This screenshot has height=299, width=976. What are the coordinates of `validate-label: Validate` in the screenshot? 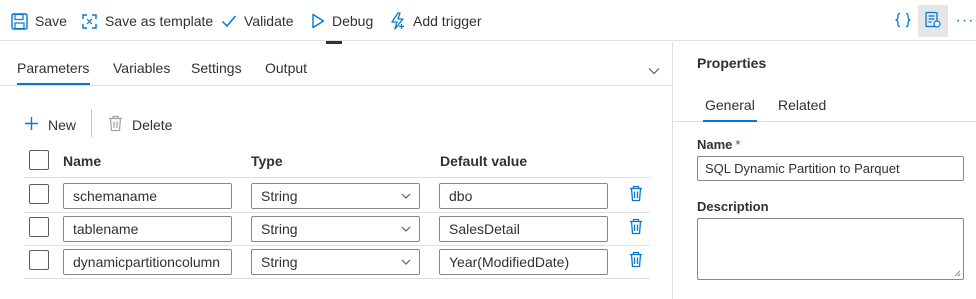 It's located at (269, 21).